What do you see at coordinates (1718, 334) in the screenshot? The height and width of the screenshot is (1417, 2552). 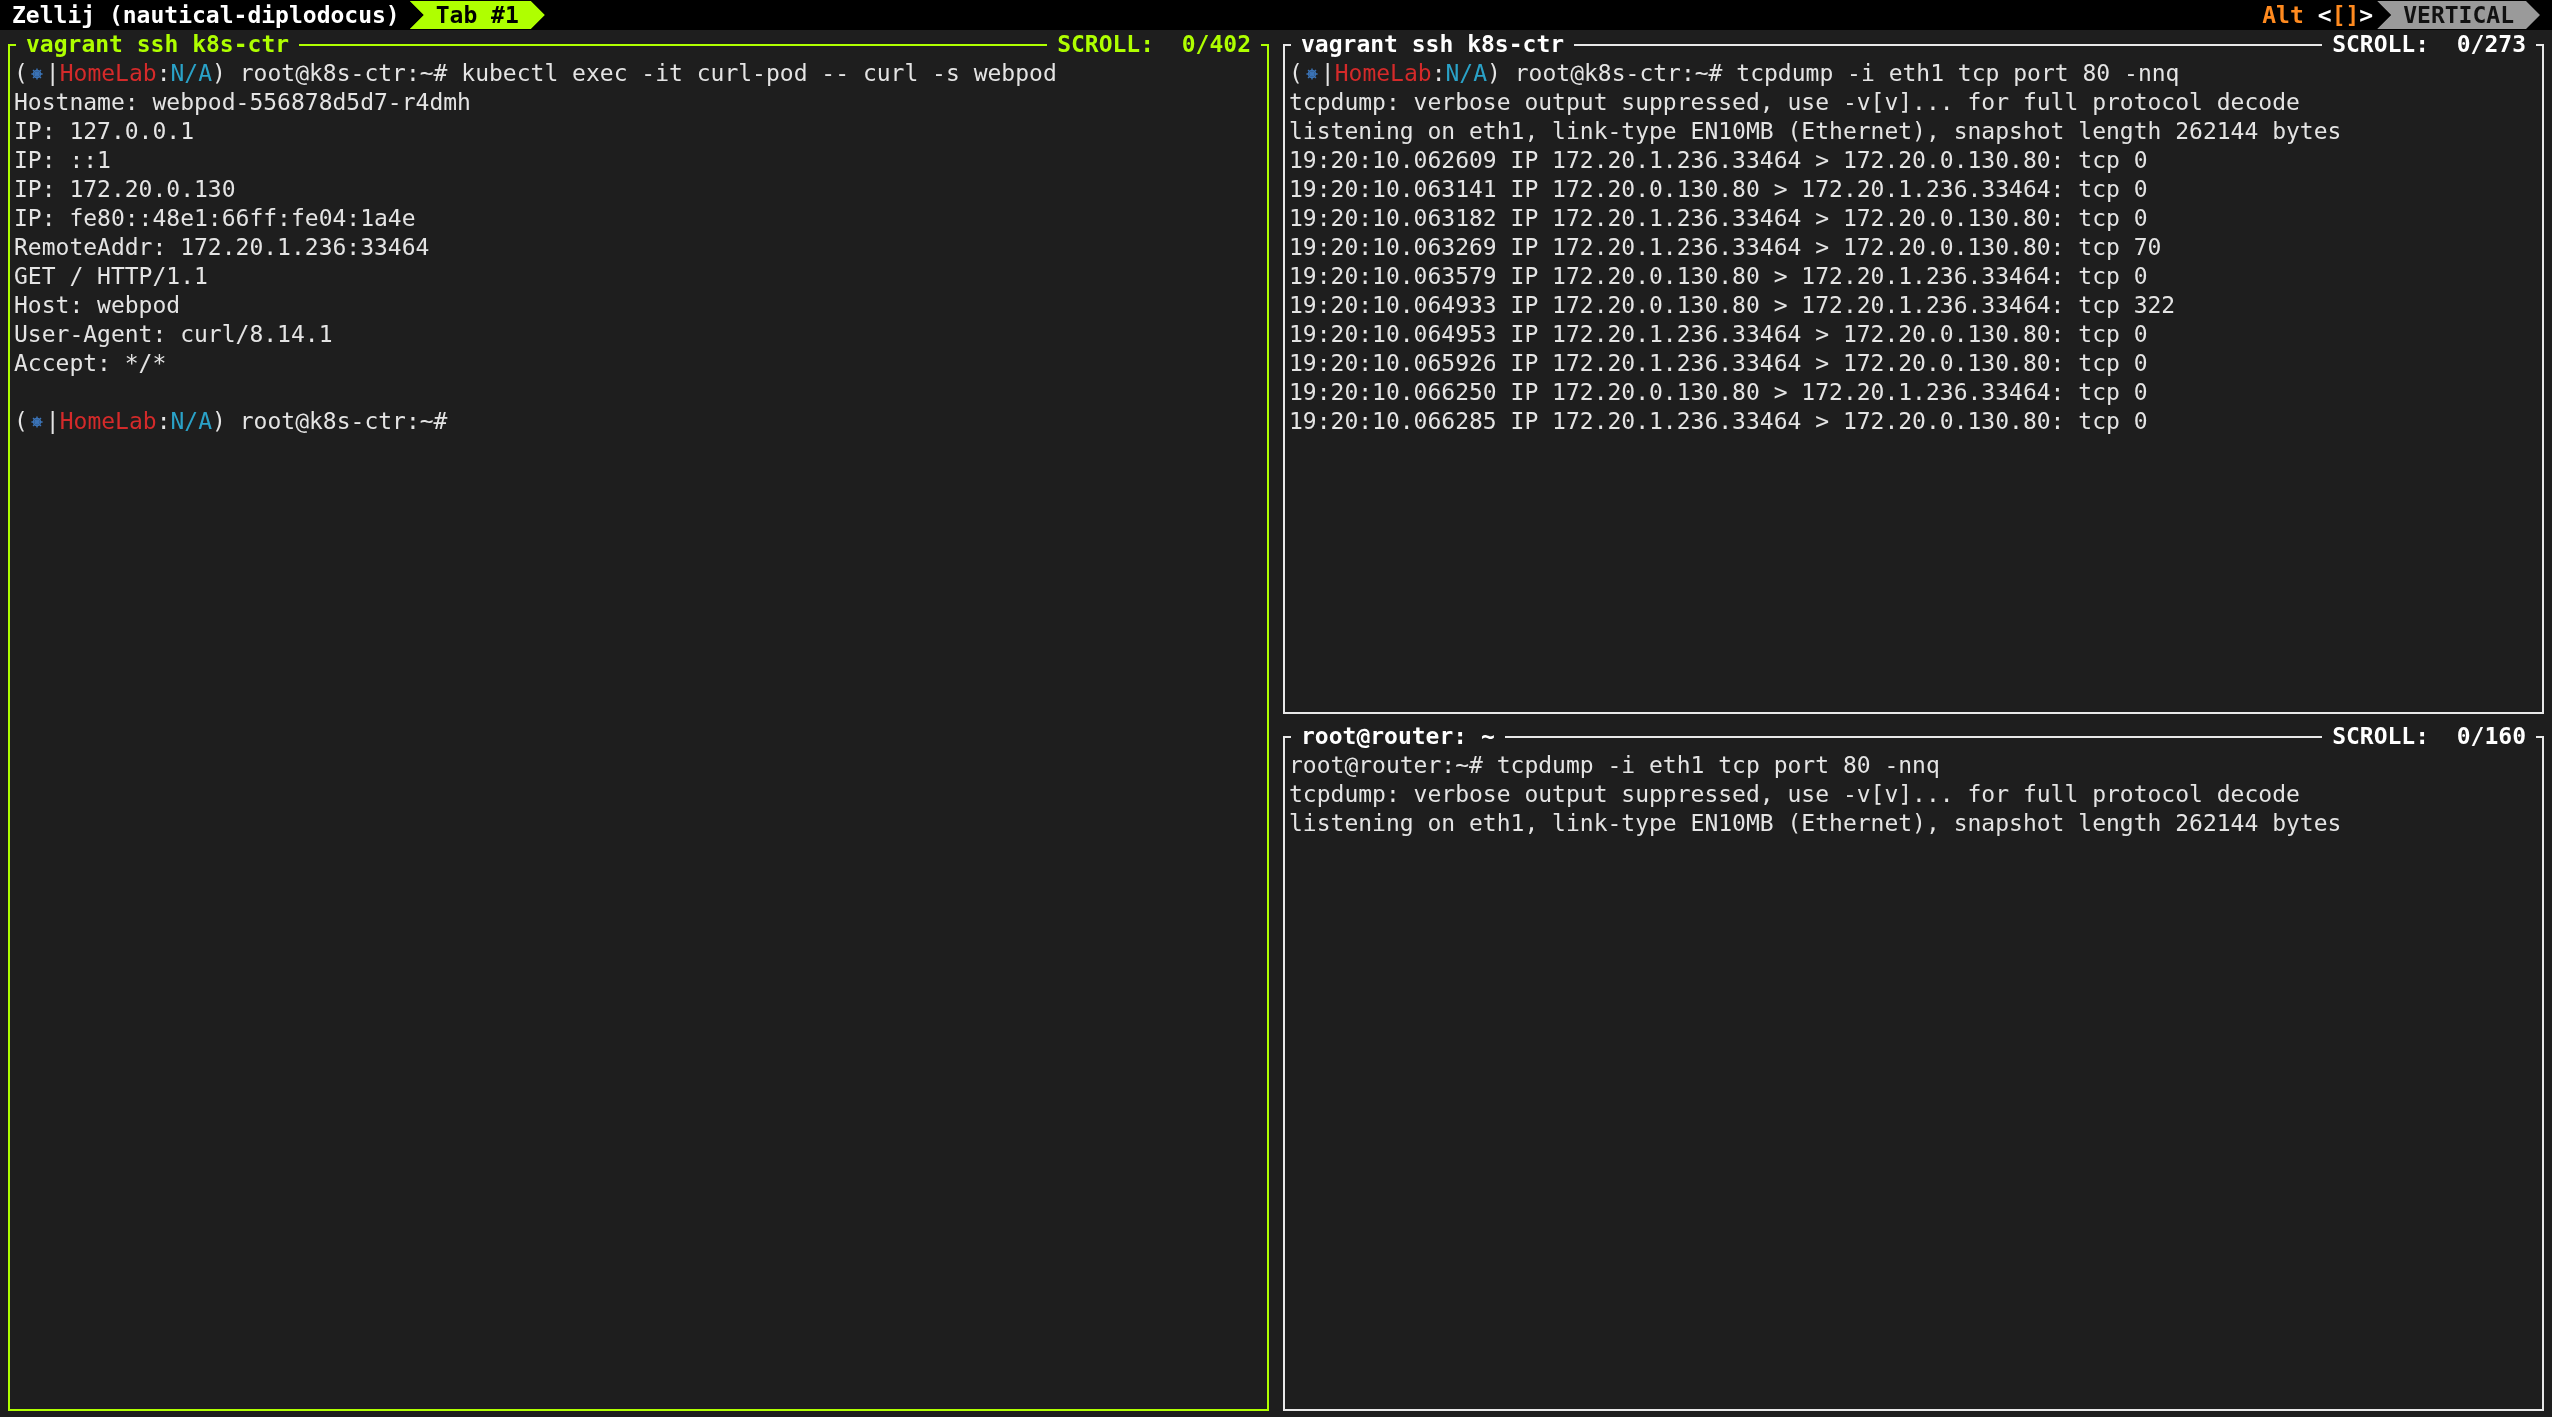 I see `output-line: 19:20:10.064953 IP 172.20.1.236.33464 > 172.20.0.130.80: tcp 0` at bounding box center [1718, 334].